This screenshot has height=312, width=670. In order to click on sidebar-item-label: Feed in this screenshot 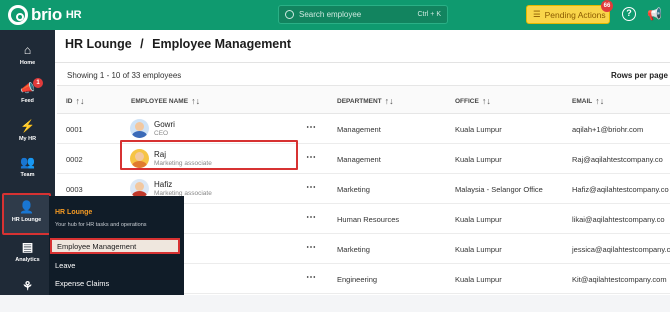, I will do `click(27, 101)`.